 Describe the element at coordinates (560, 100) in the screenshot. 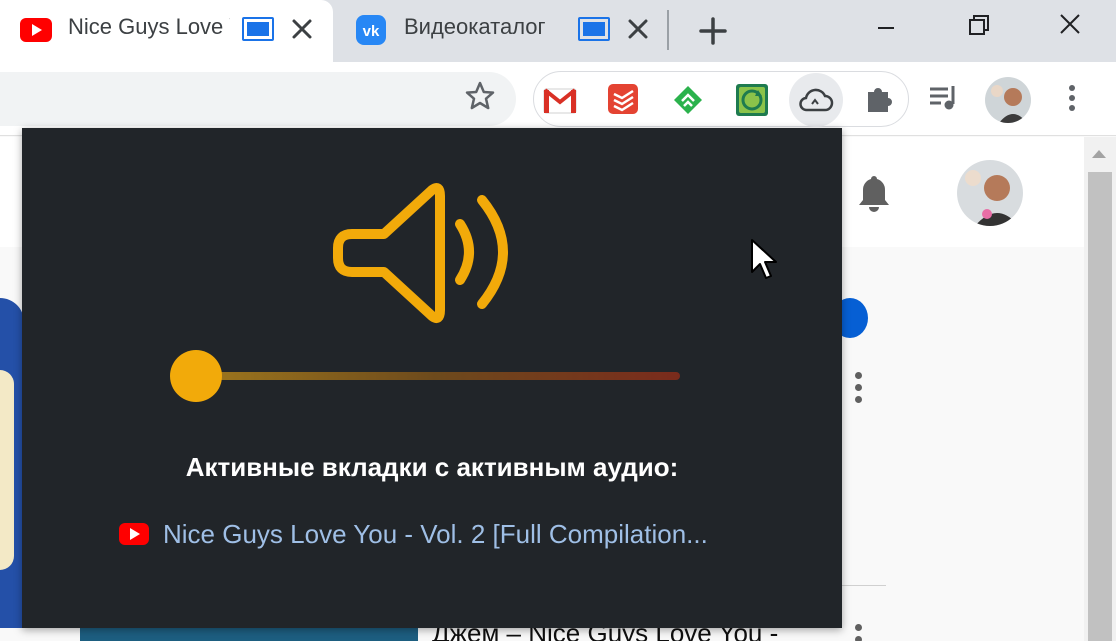

I see `gmail-icon` at that location.